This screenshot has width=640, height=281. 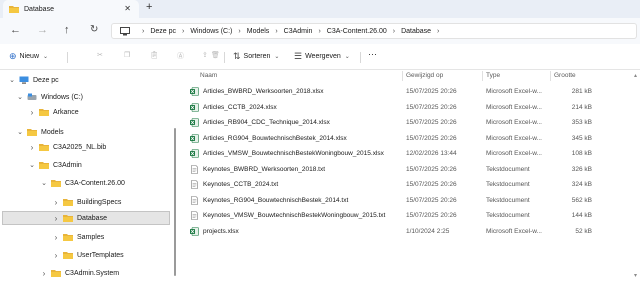 I want to click on nav-item: › Arkance, so click(x=53, y=112).